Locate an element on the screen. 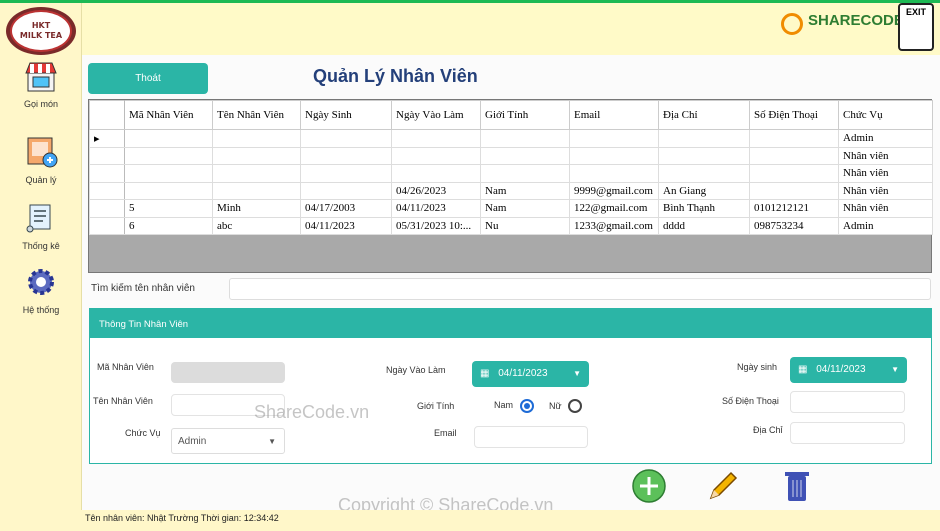  table-cell: Nu is located at coordinates (525, 225).